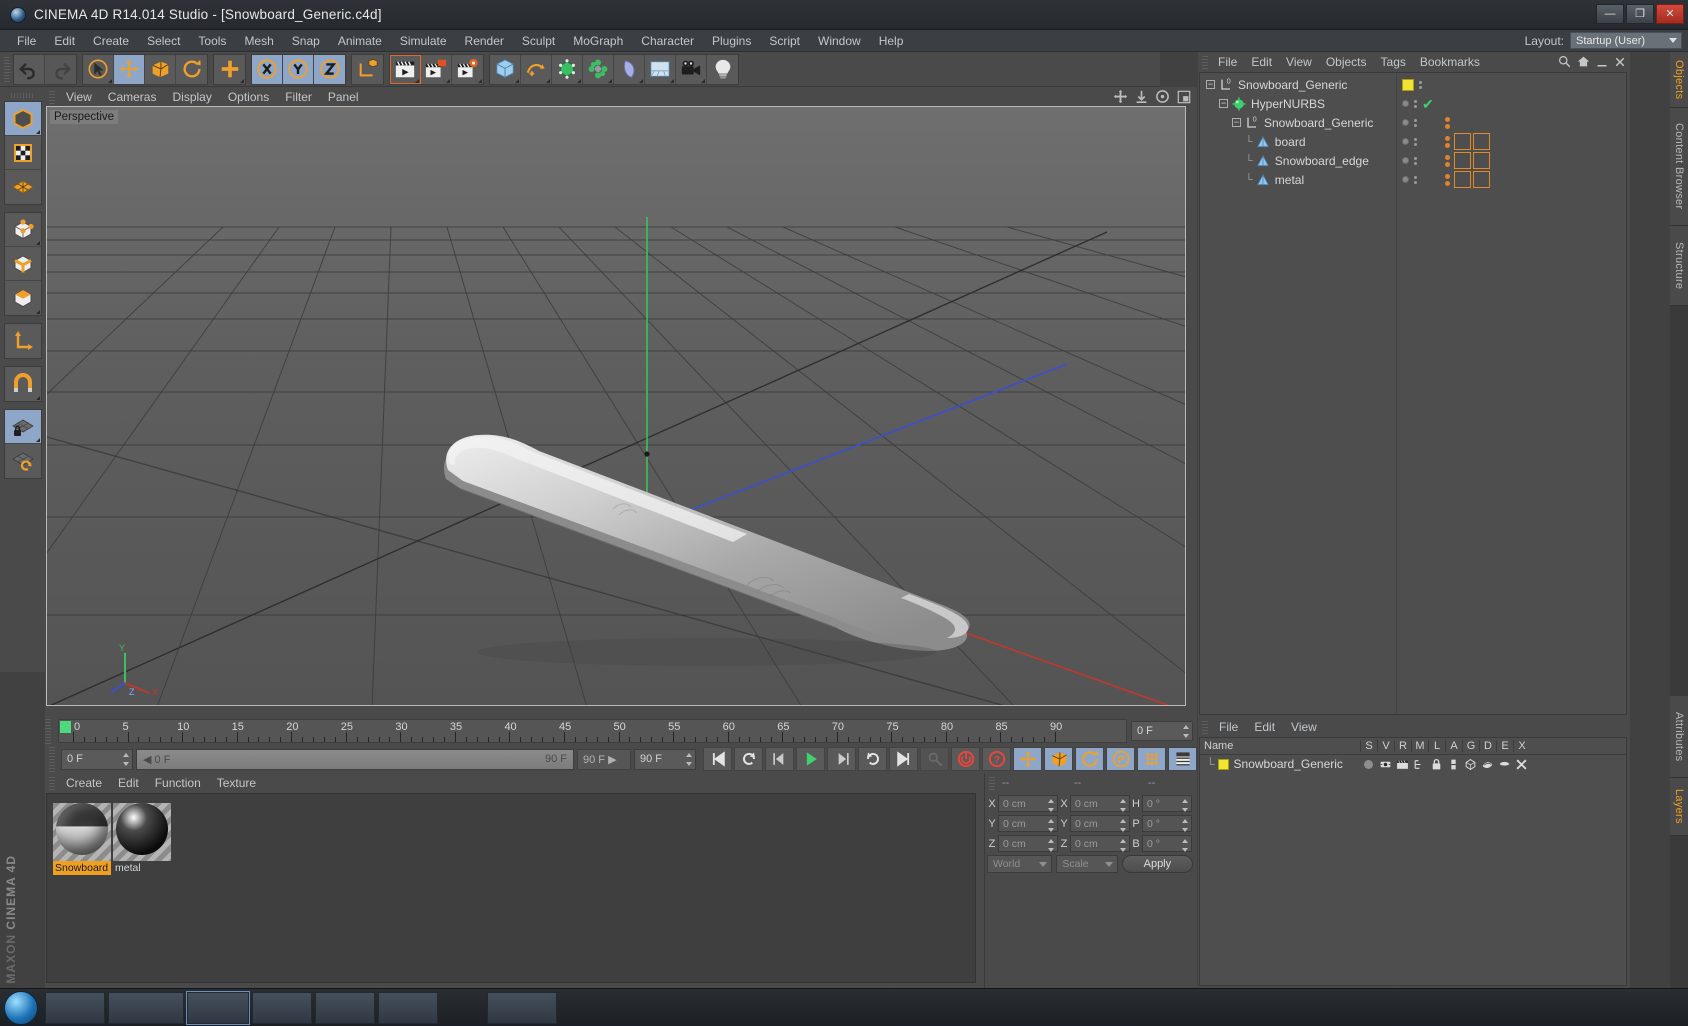  I want to click on menu-item-snap: Snap, so click(306, 41).